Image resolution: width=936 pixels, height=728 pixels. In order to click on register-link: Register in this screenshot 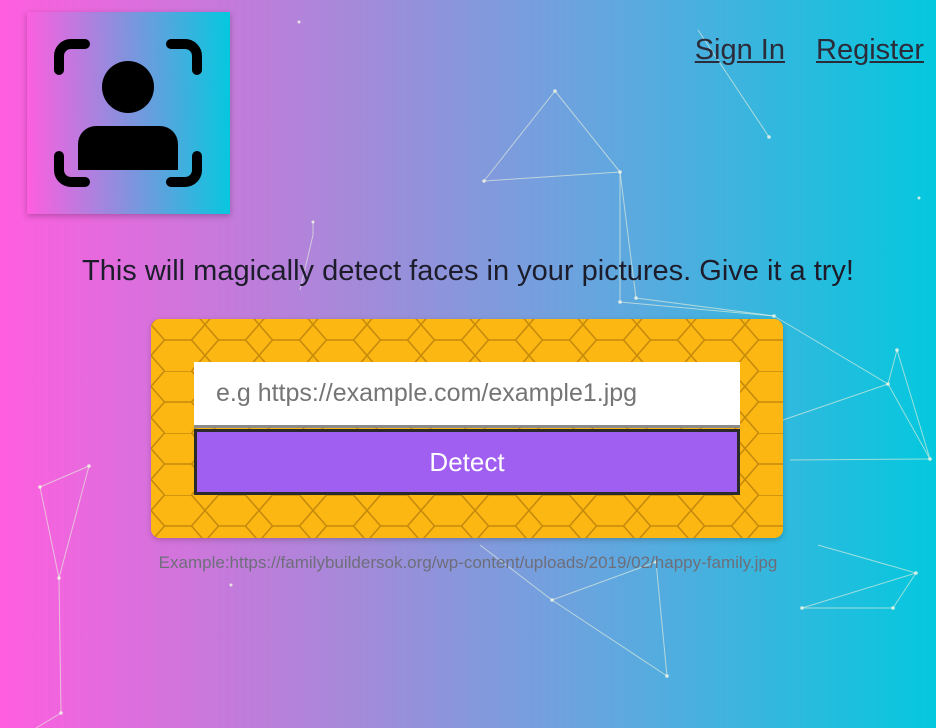, I will do `click(870, 50)`.